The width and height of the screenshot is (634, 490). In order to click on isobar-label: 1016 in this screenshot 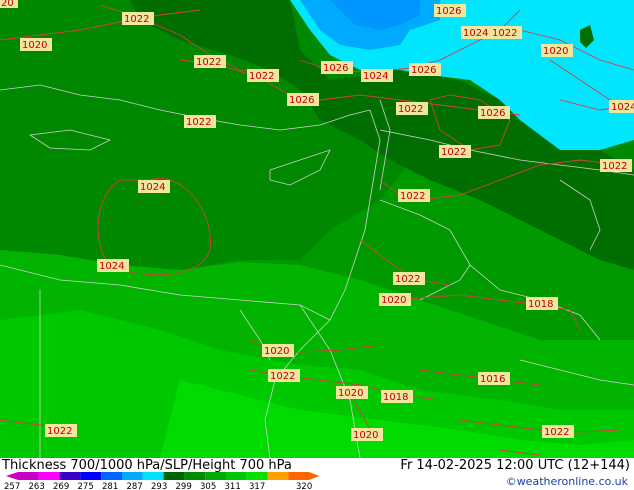, I will do `click(494, 378)`.